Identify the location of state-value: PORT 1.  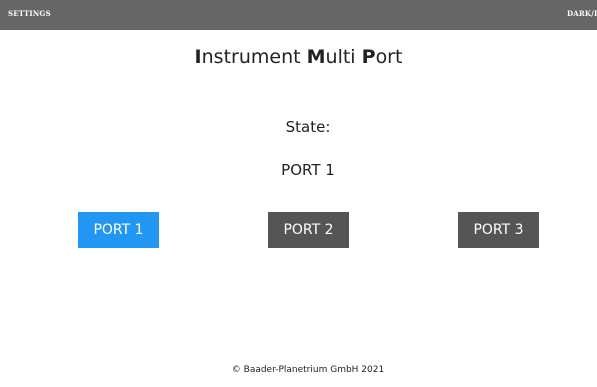
(308, 170).